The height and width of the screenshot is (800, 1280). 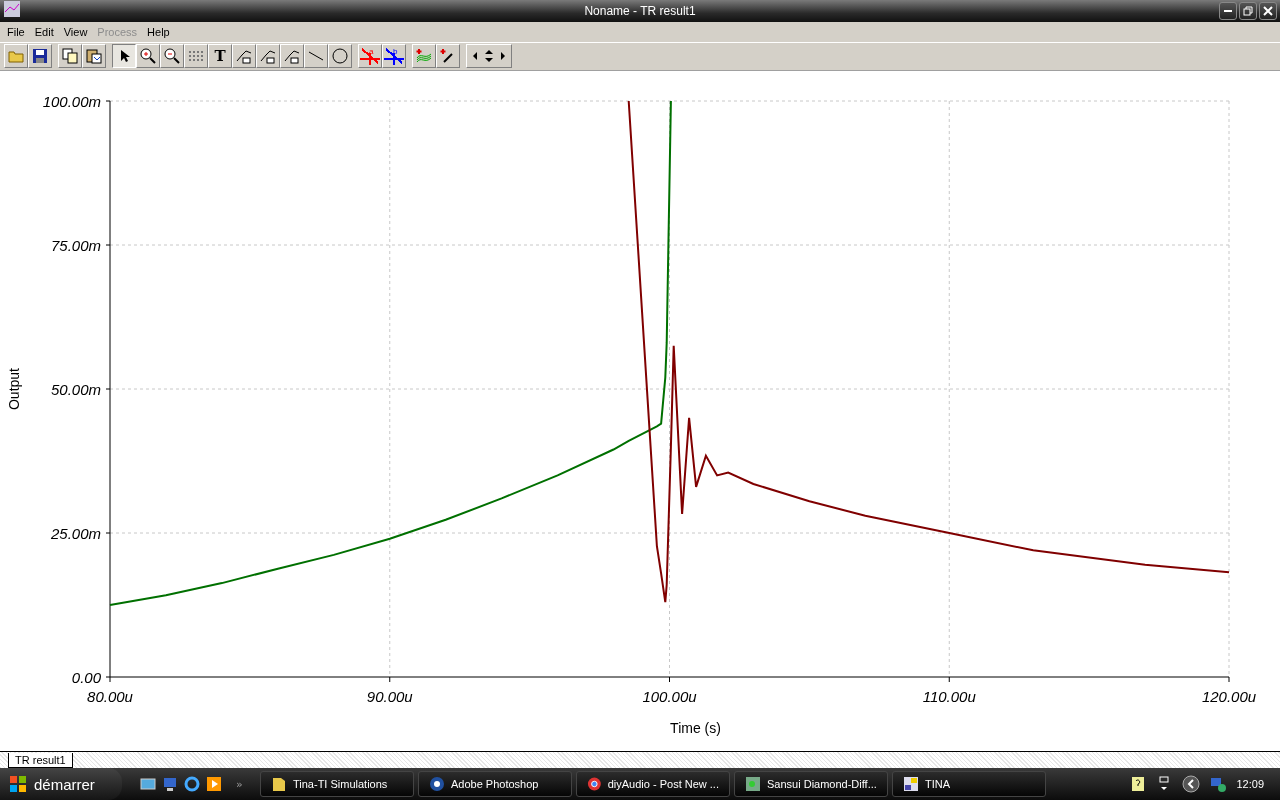 What do you see at coordinates (640, 11) in the screenshot?
I see `window-title: Noname - TR result1` at bounding box center [640, 11].